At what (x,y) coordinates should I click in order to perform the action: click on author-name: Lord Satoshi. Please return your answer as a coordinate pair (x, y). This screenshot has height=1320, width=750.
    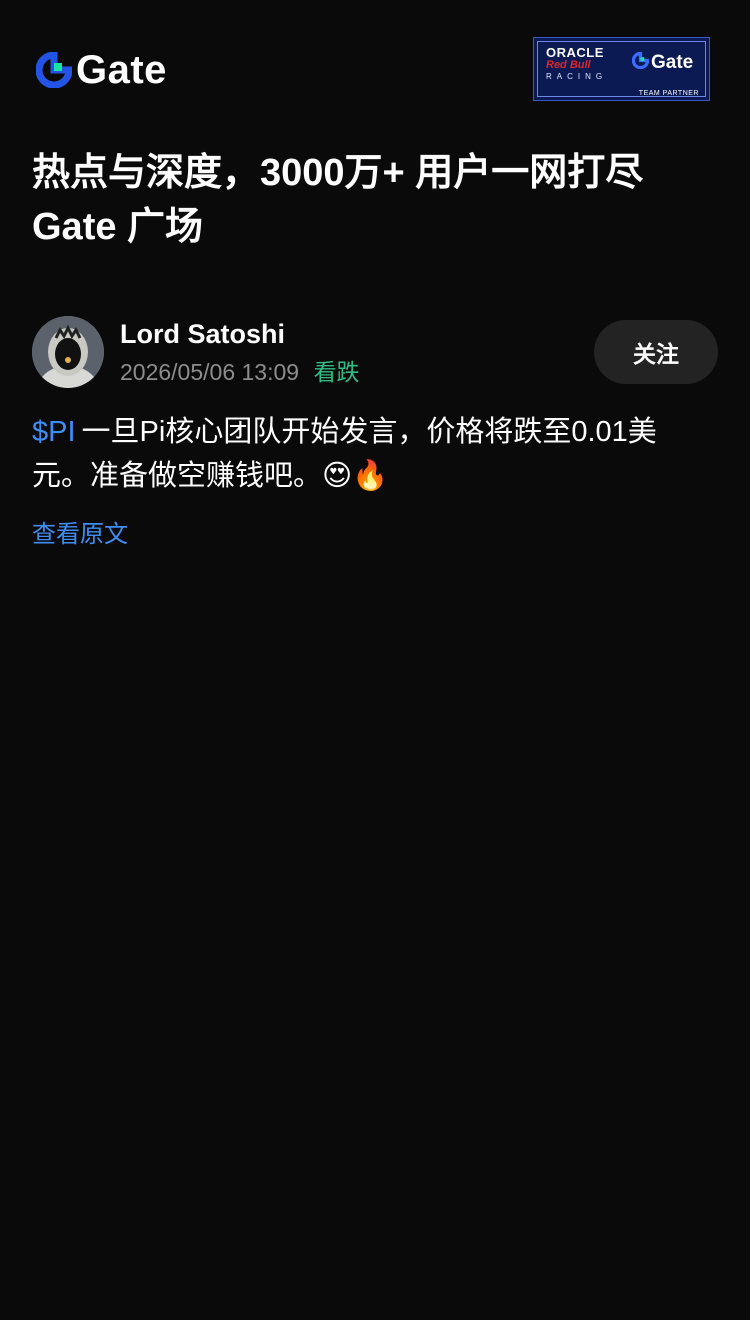
    Looking at the image, I should click on (202, 334).